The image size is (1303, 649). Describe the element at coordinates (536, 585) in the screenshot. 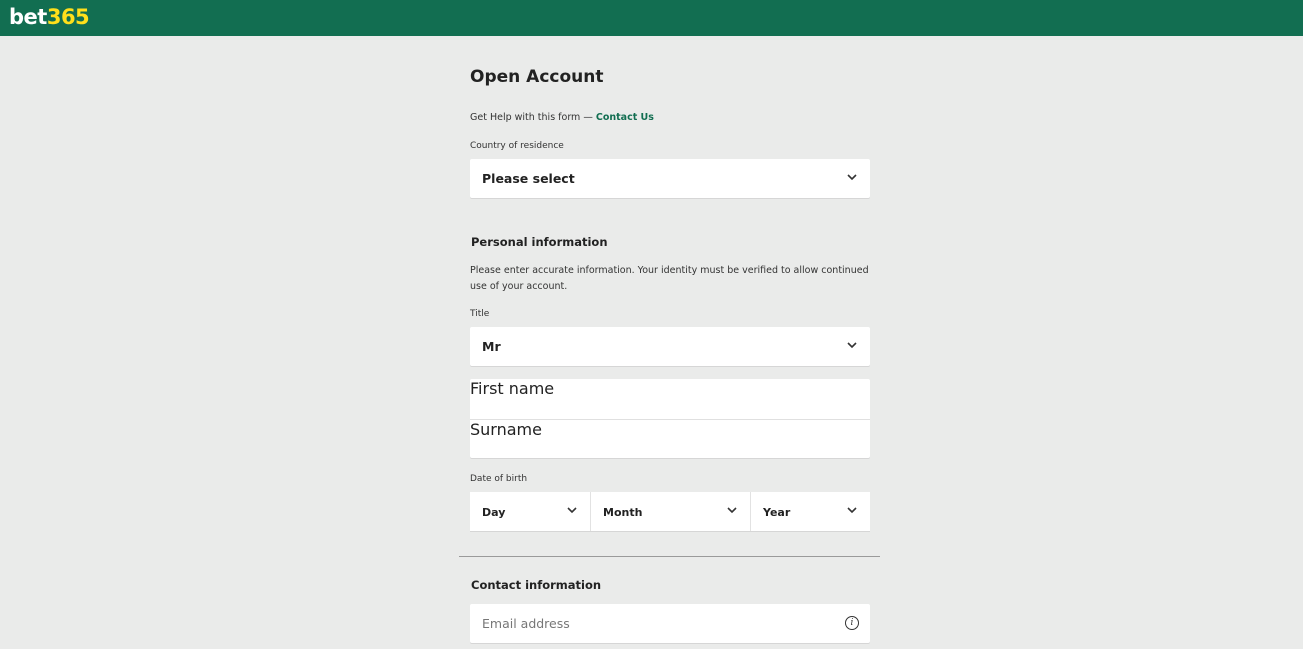

I see `contact-info-heading: Contact information` at that location.